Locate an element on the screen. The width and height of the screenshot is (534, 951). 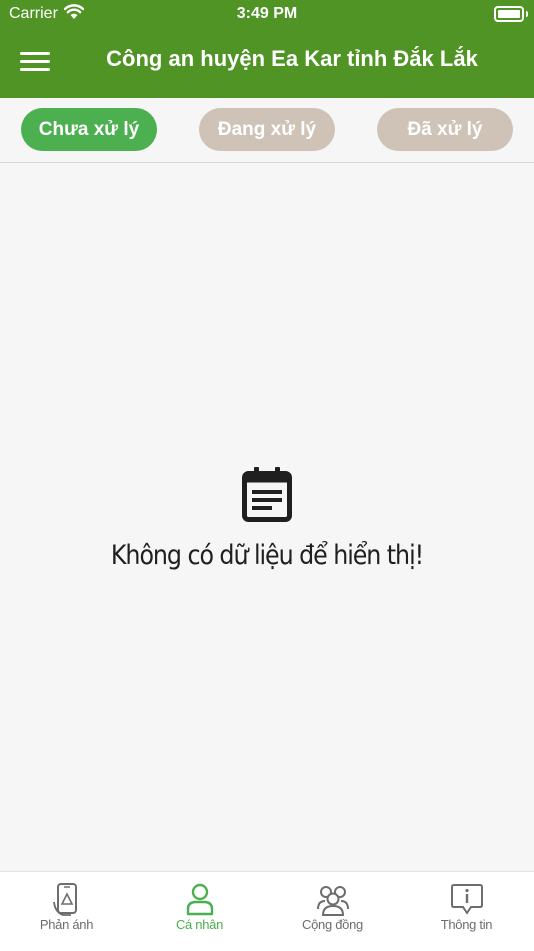
nav-item-phan-anh: Phản ánh is located at coordinates (66, 913).